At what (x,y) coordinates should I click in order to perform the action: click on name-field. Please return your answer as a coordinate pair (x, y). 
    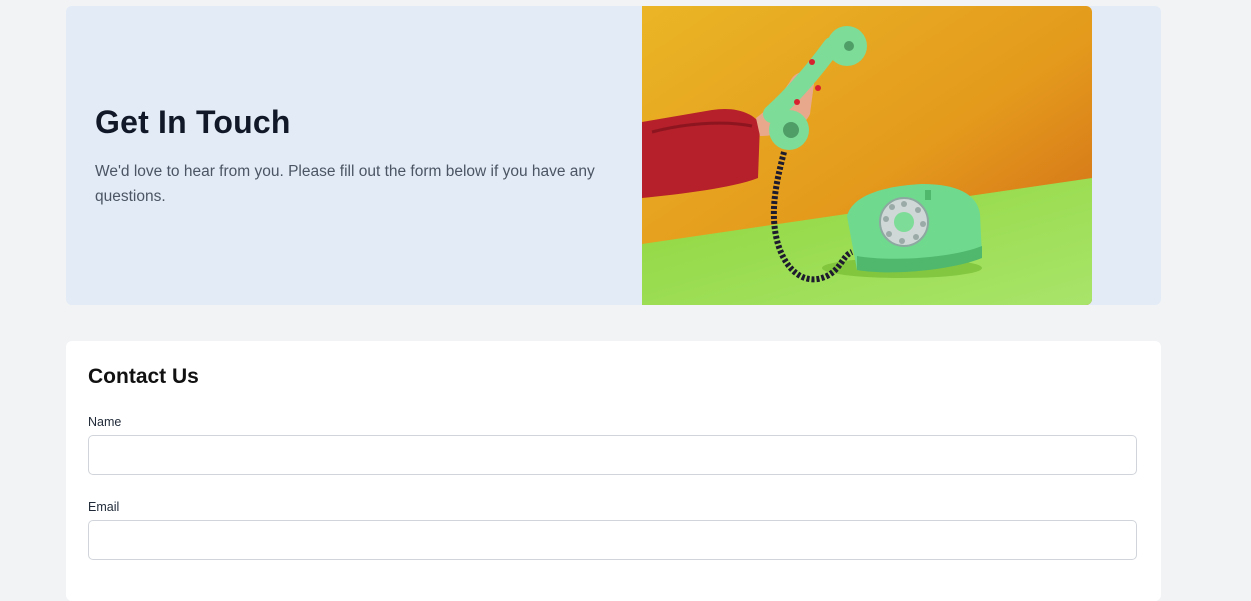
    Looking at the image, I should click on (612, 455).